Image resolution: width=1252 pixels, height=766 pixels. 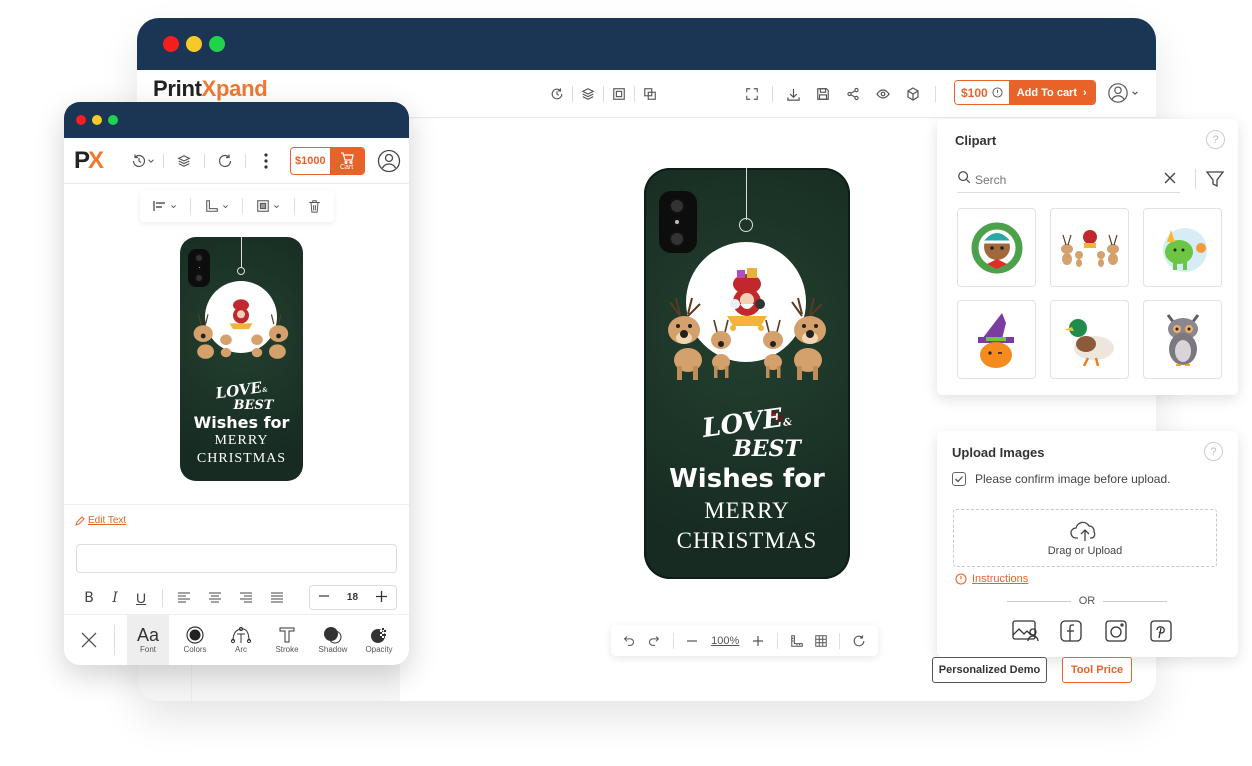 I want to click on bold-button: B, so click(x=89, y=598).